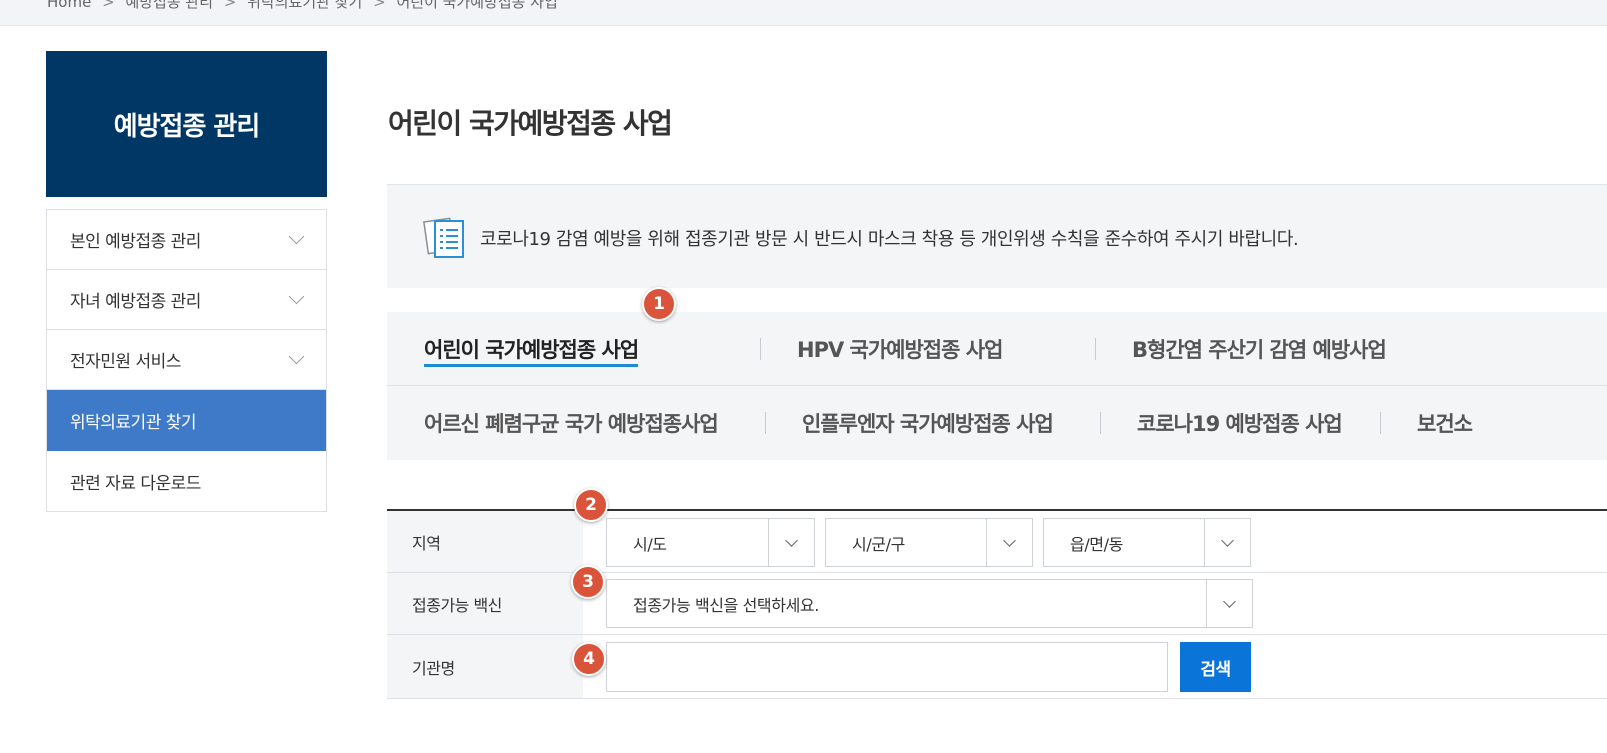 Image resolution: width=1607 pixels, height=753 pixels. What do you see at coordinates (133, 422) in the screenshot?
I see `sidebar-item-label: 위탁의료기관 찾기` at bounding box center [133, 422].